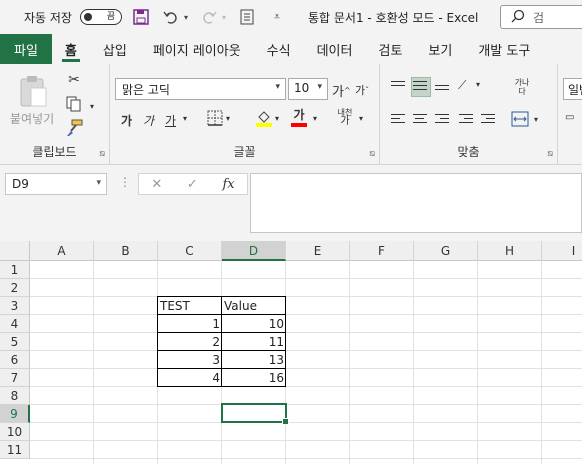  What do you see at coordinates (186, 17) in the screenshot?
I see `undo-dropdown-icon: ▾` at bounding box center [186, 17].